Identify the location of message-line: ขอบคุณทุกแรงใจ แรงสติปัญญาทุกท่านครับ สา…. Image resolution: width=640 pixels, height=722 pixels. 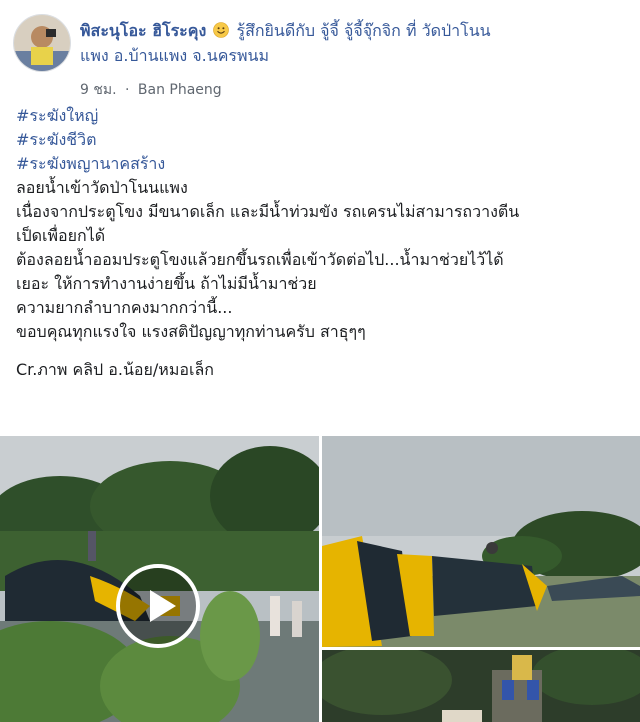
(191, 331).